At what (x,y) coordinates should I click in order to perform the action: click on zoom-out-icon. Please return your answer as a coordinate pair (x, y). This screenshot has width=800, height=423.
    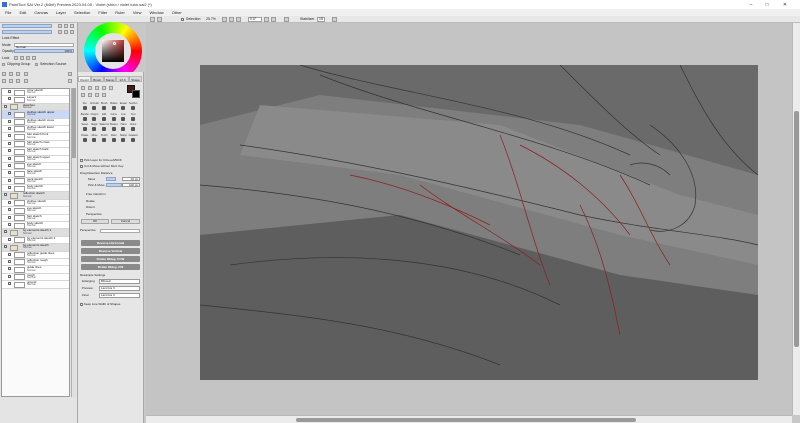
    Looking at the image, I should click on (224, 19).